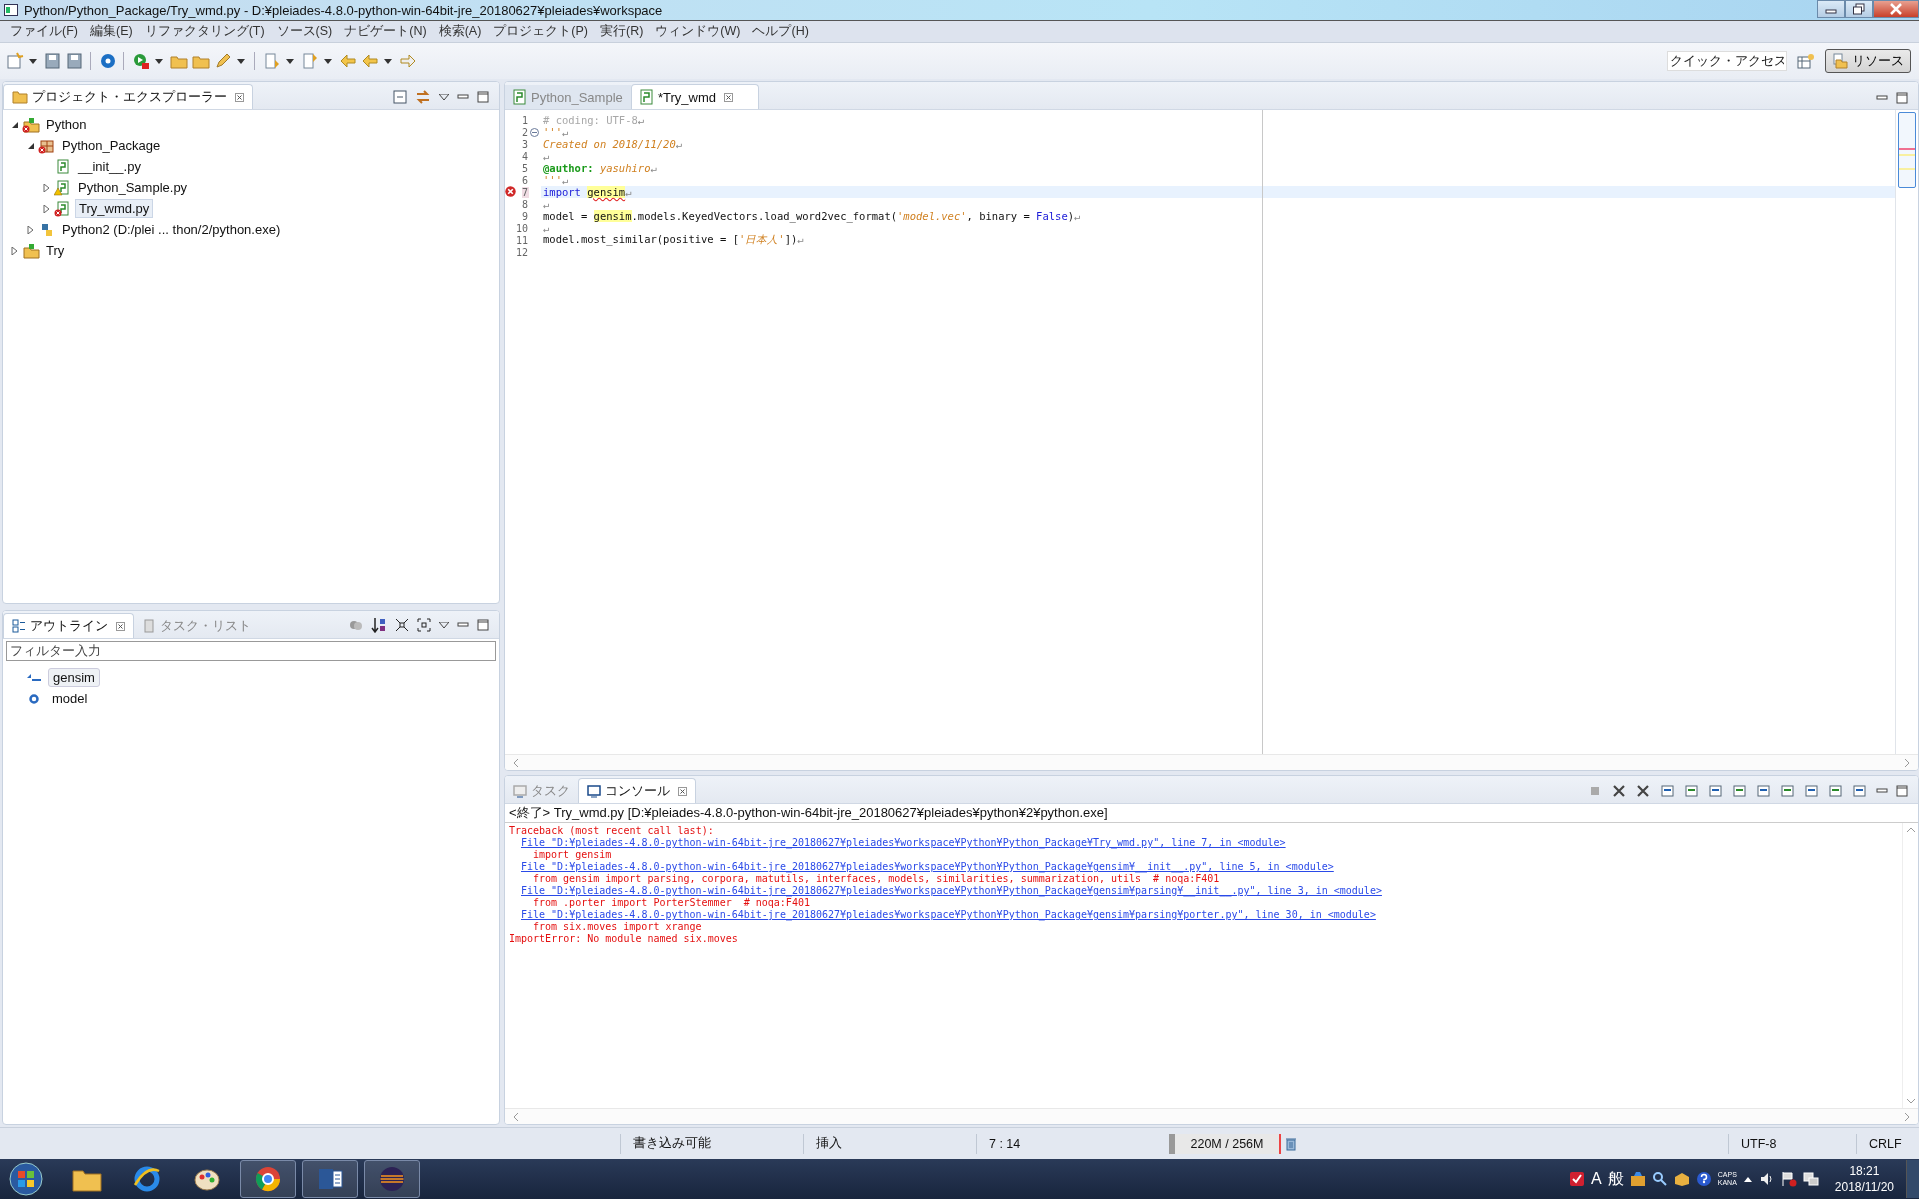 This screenshot has width=1919, height=1199. Describe the element at coordinates (1868, 61) in the screenshot. I see `perspective-button: リソース` at that location.